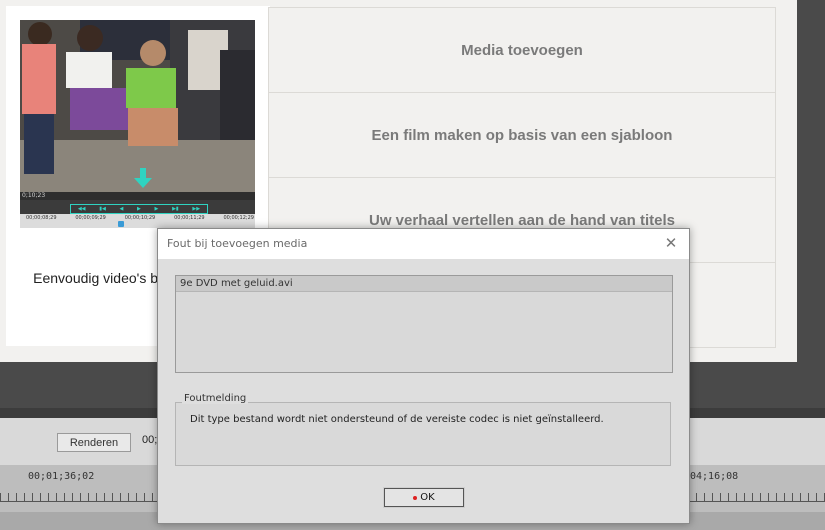  What do you see at coordinates (140, 218) in the screenshot?
I see `preview-ruler-time: 00;00;10;29` at bounding box center [140, 218].